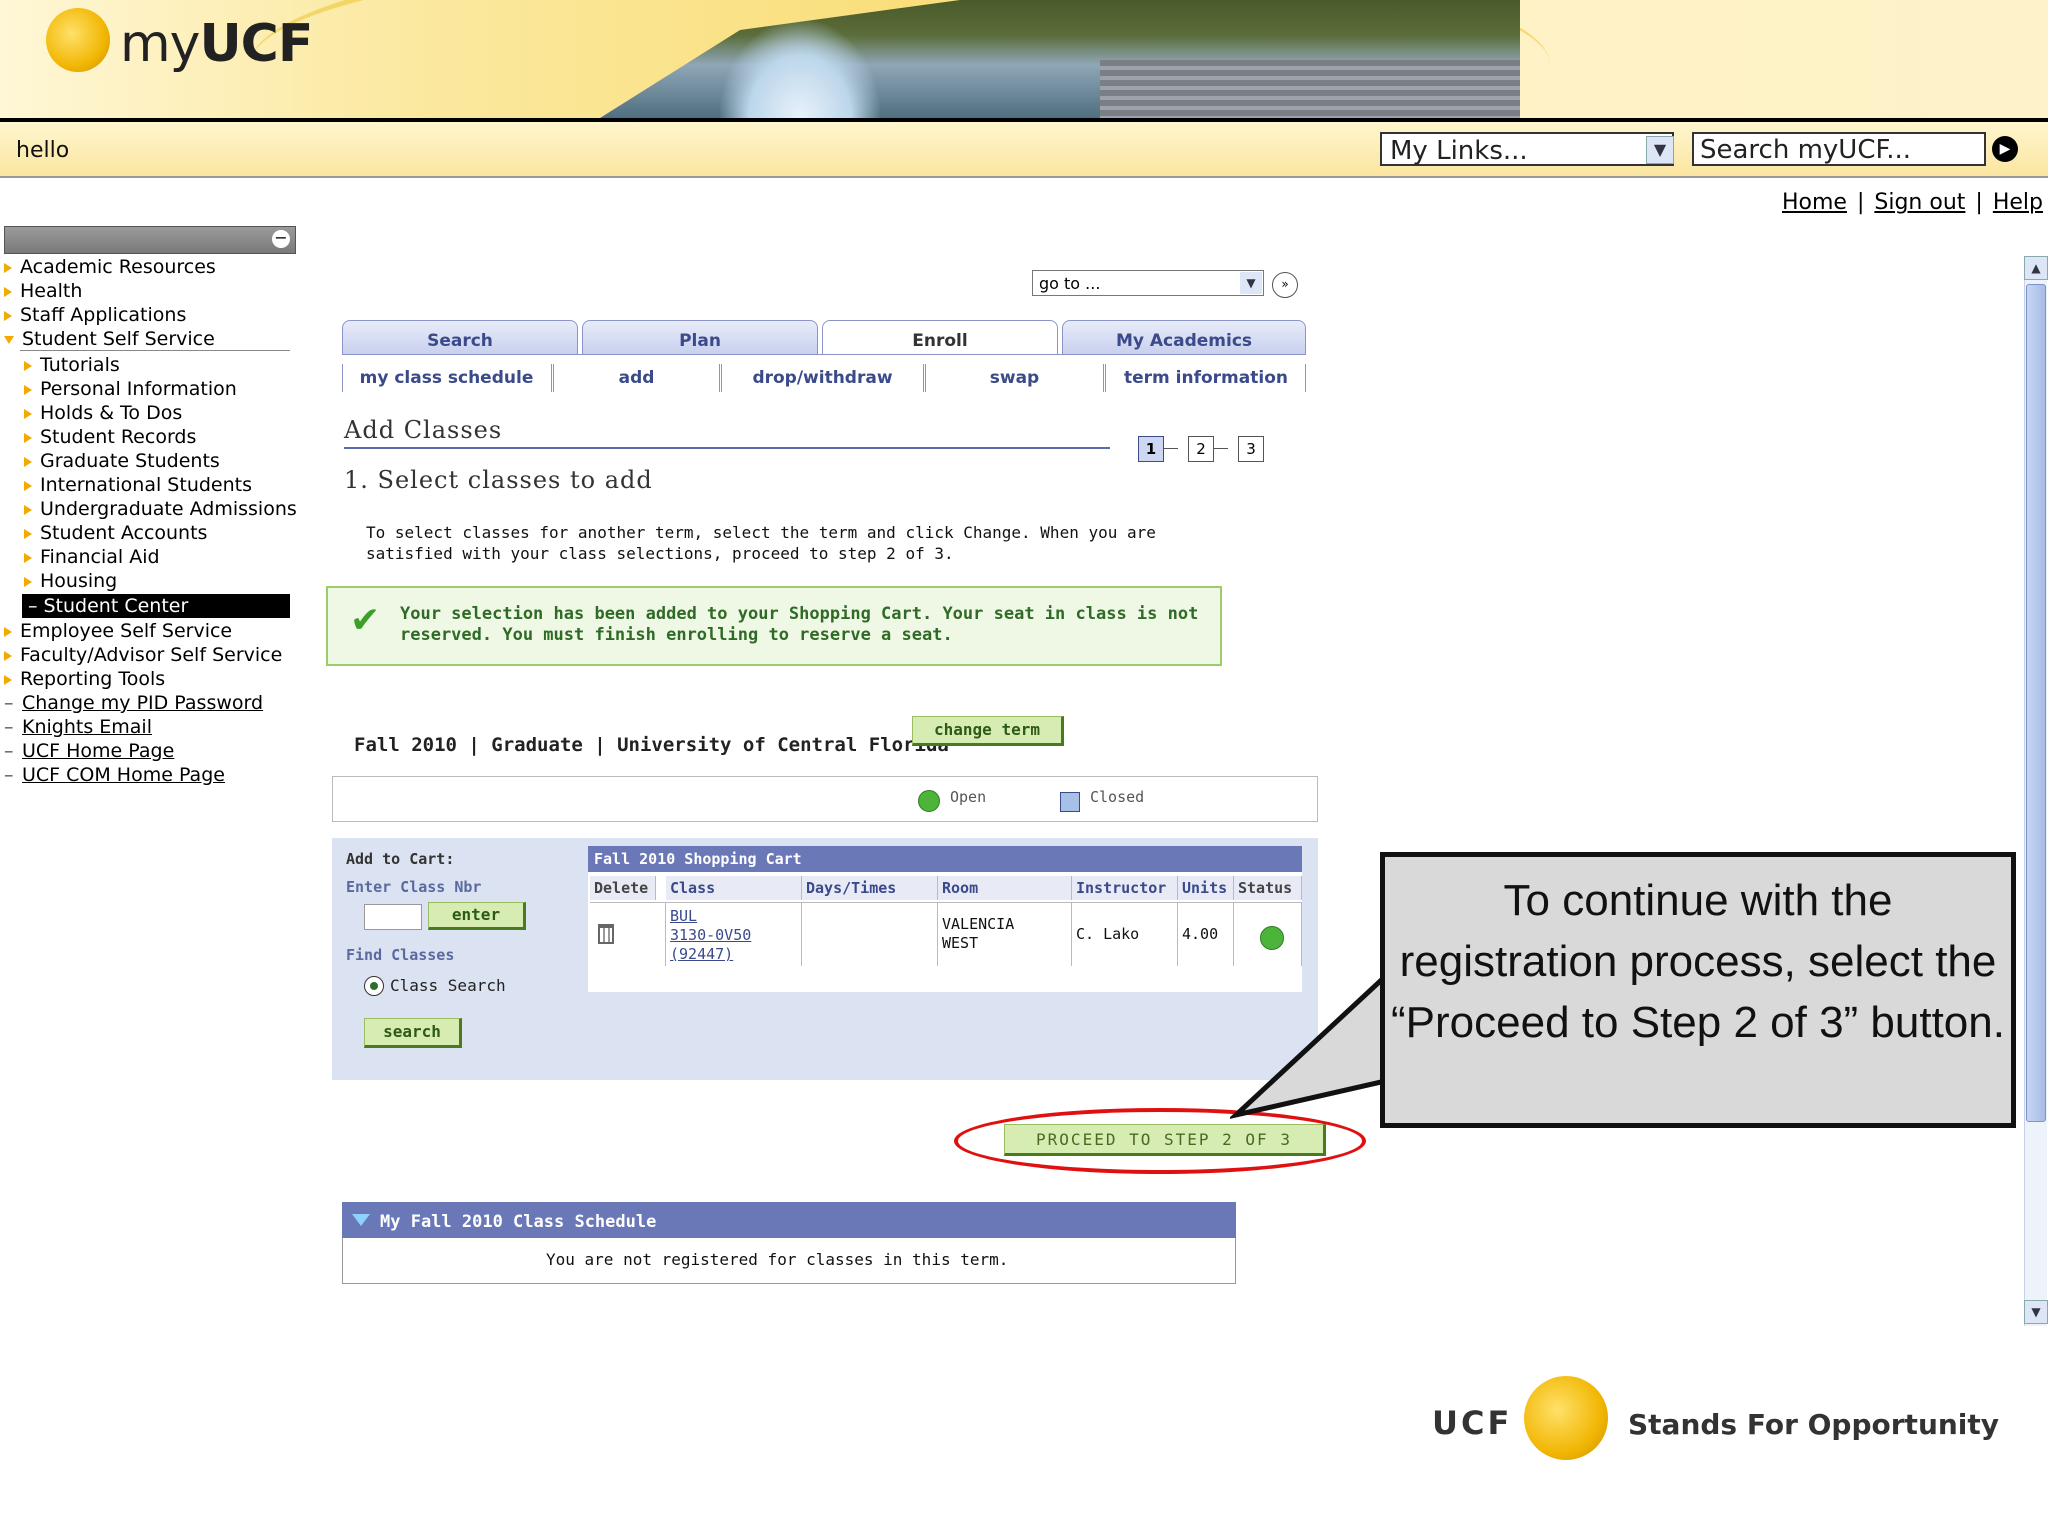  Describe the element at coordinates (734, 934) in the screenshot. I see `table-cell-class: BUL 3130-0V50 (92447)` at that location.